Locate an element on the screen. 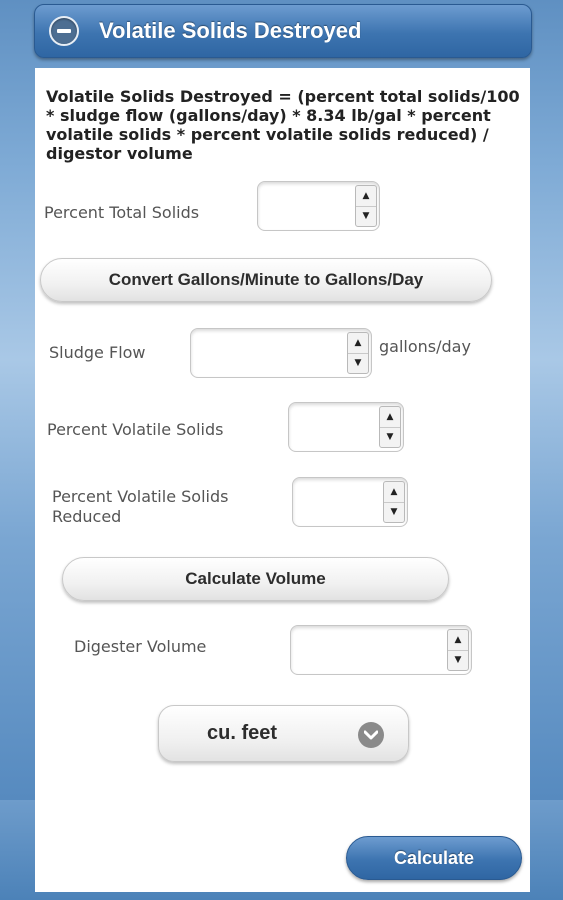 The image size is (563, 900). sludge-flow-label: Sludge Flow is located at coordinates (97, 352).